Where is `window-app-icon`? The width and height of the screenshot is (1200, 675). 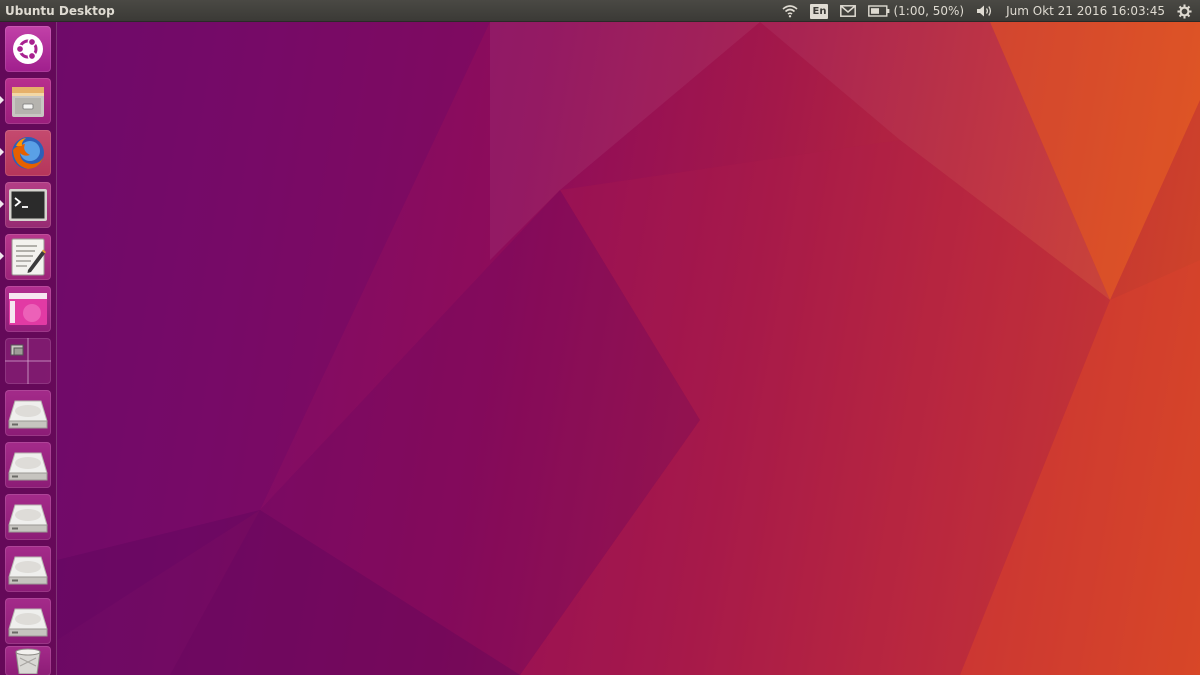
window-app-icon is located at coordinates (28, 309).